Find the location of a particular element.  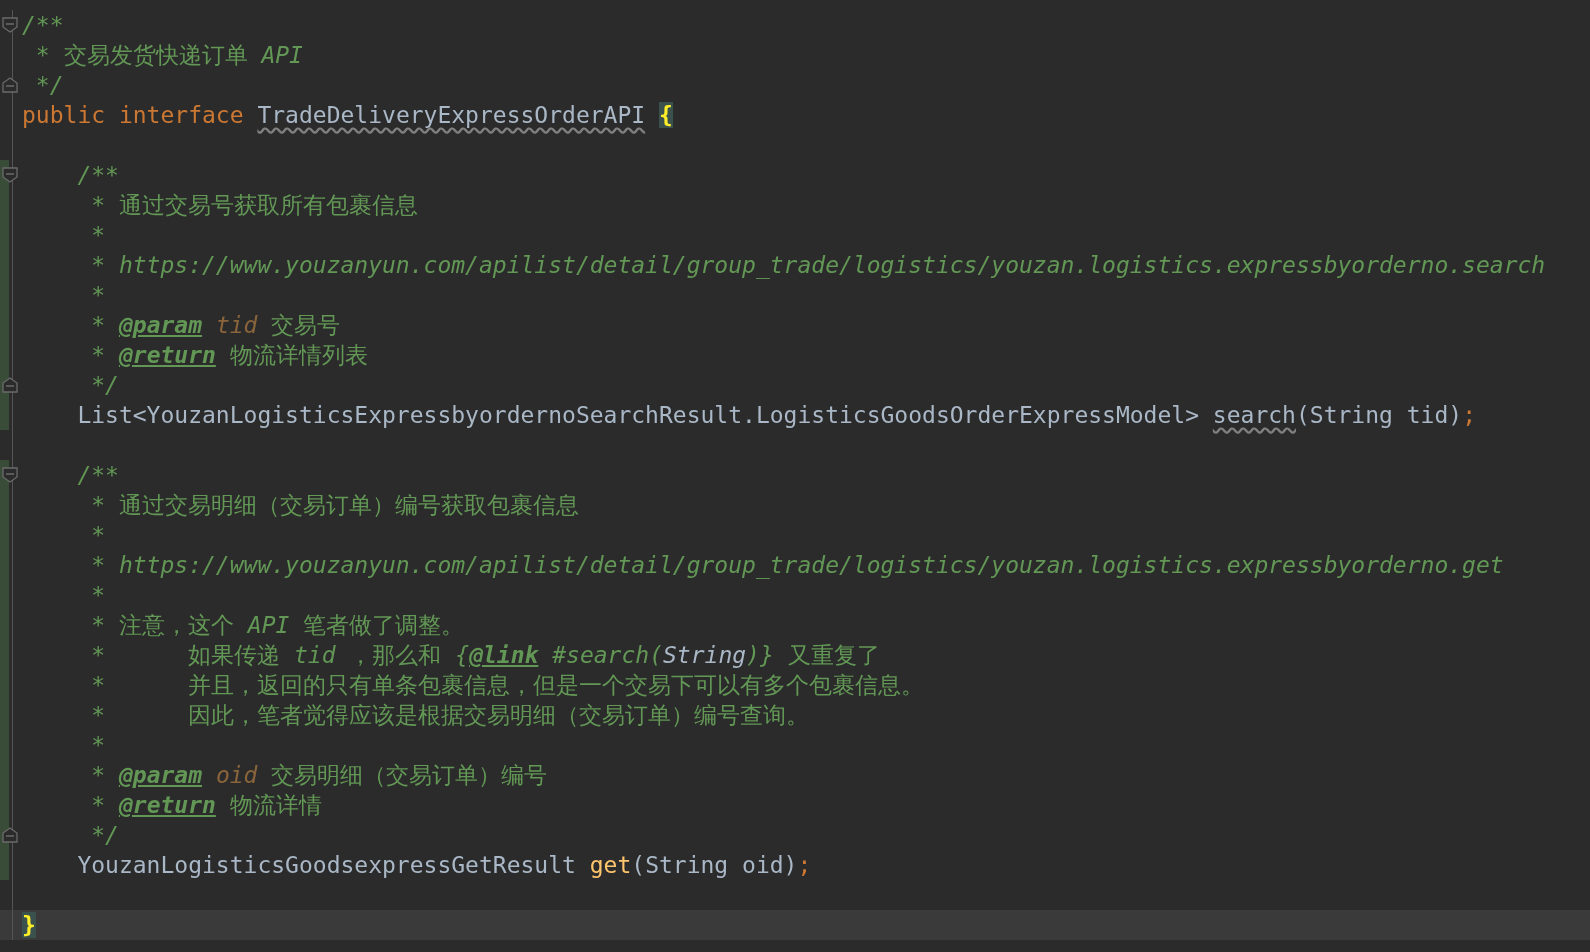

code-line: * 如果传递 tid ，那么和 {@link #search(String)} 又重复了 is located at coordinates (485, 655).